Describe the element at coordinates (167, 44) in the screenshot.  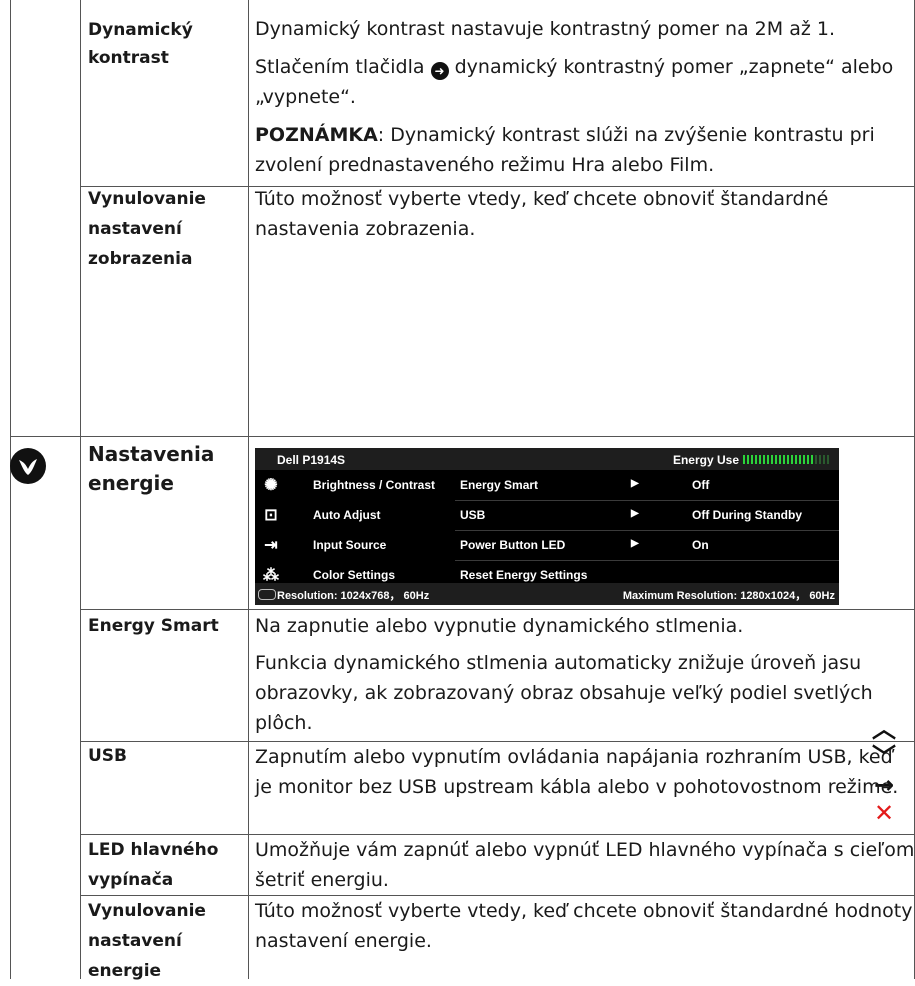
I see `term-dynamic-contrast: Dynamický kontrast` at that location.